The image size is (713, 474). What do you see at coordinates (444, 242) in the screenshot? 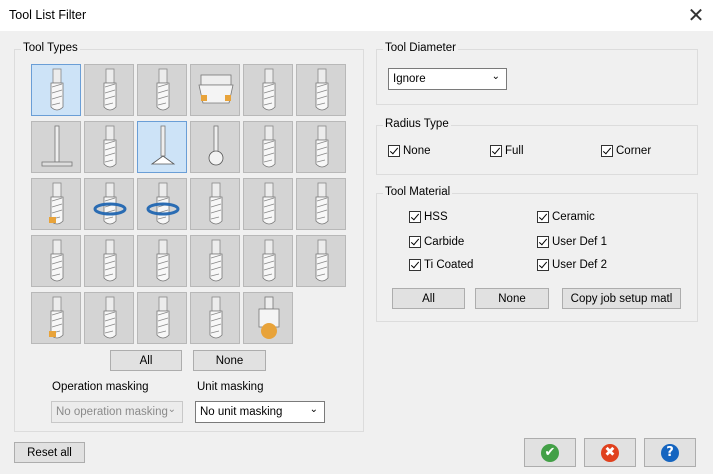
I see `material-carbide-label: Carbide` at bounding box center [444, 242].